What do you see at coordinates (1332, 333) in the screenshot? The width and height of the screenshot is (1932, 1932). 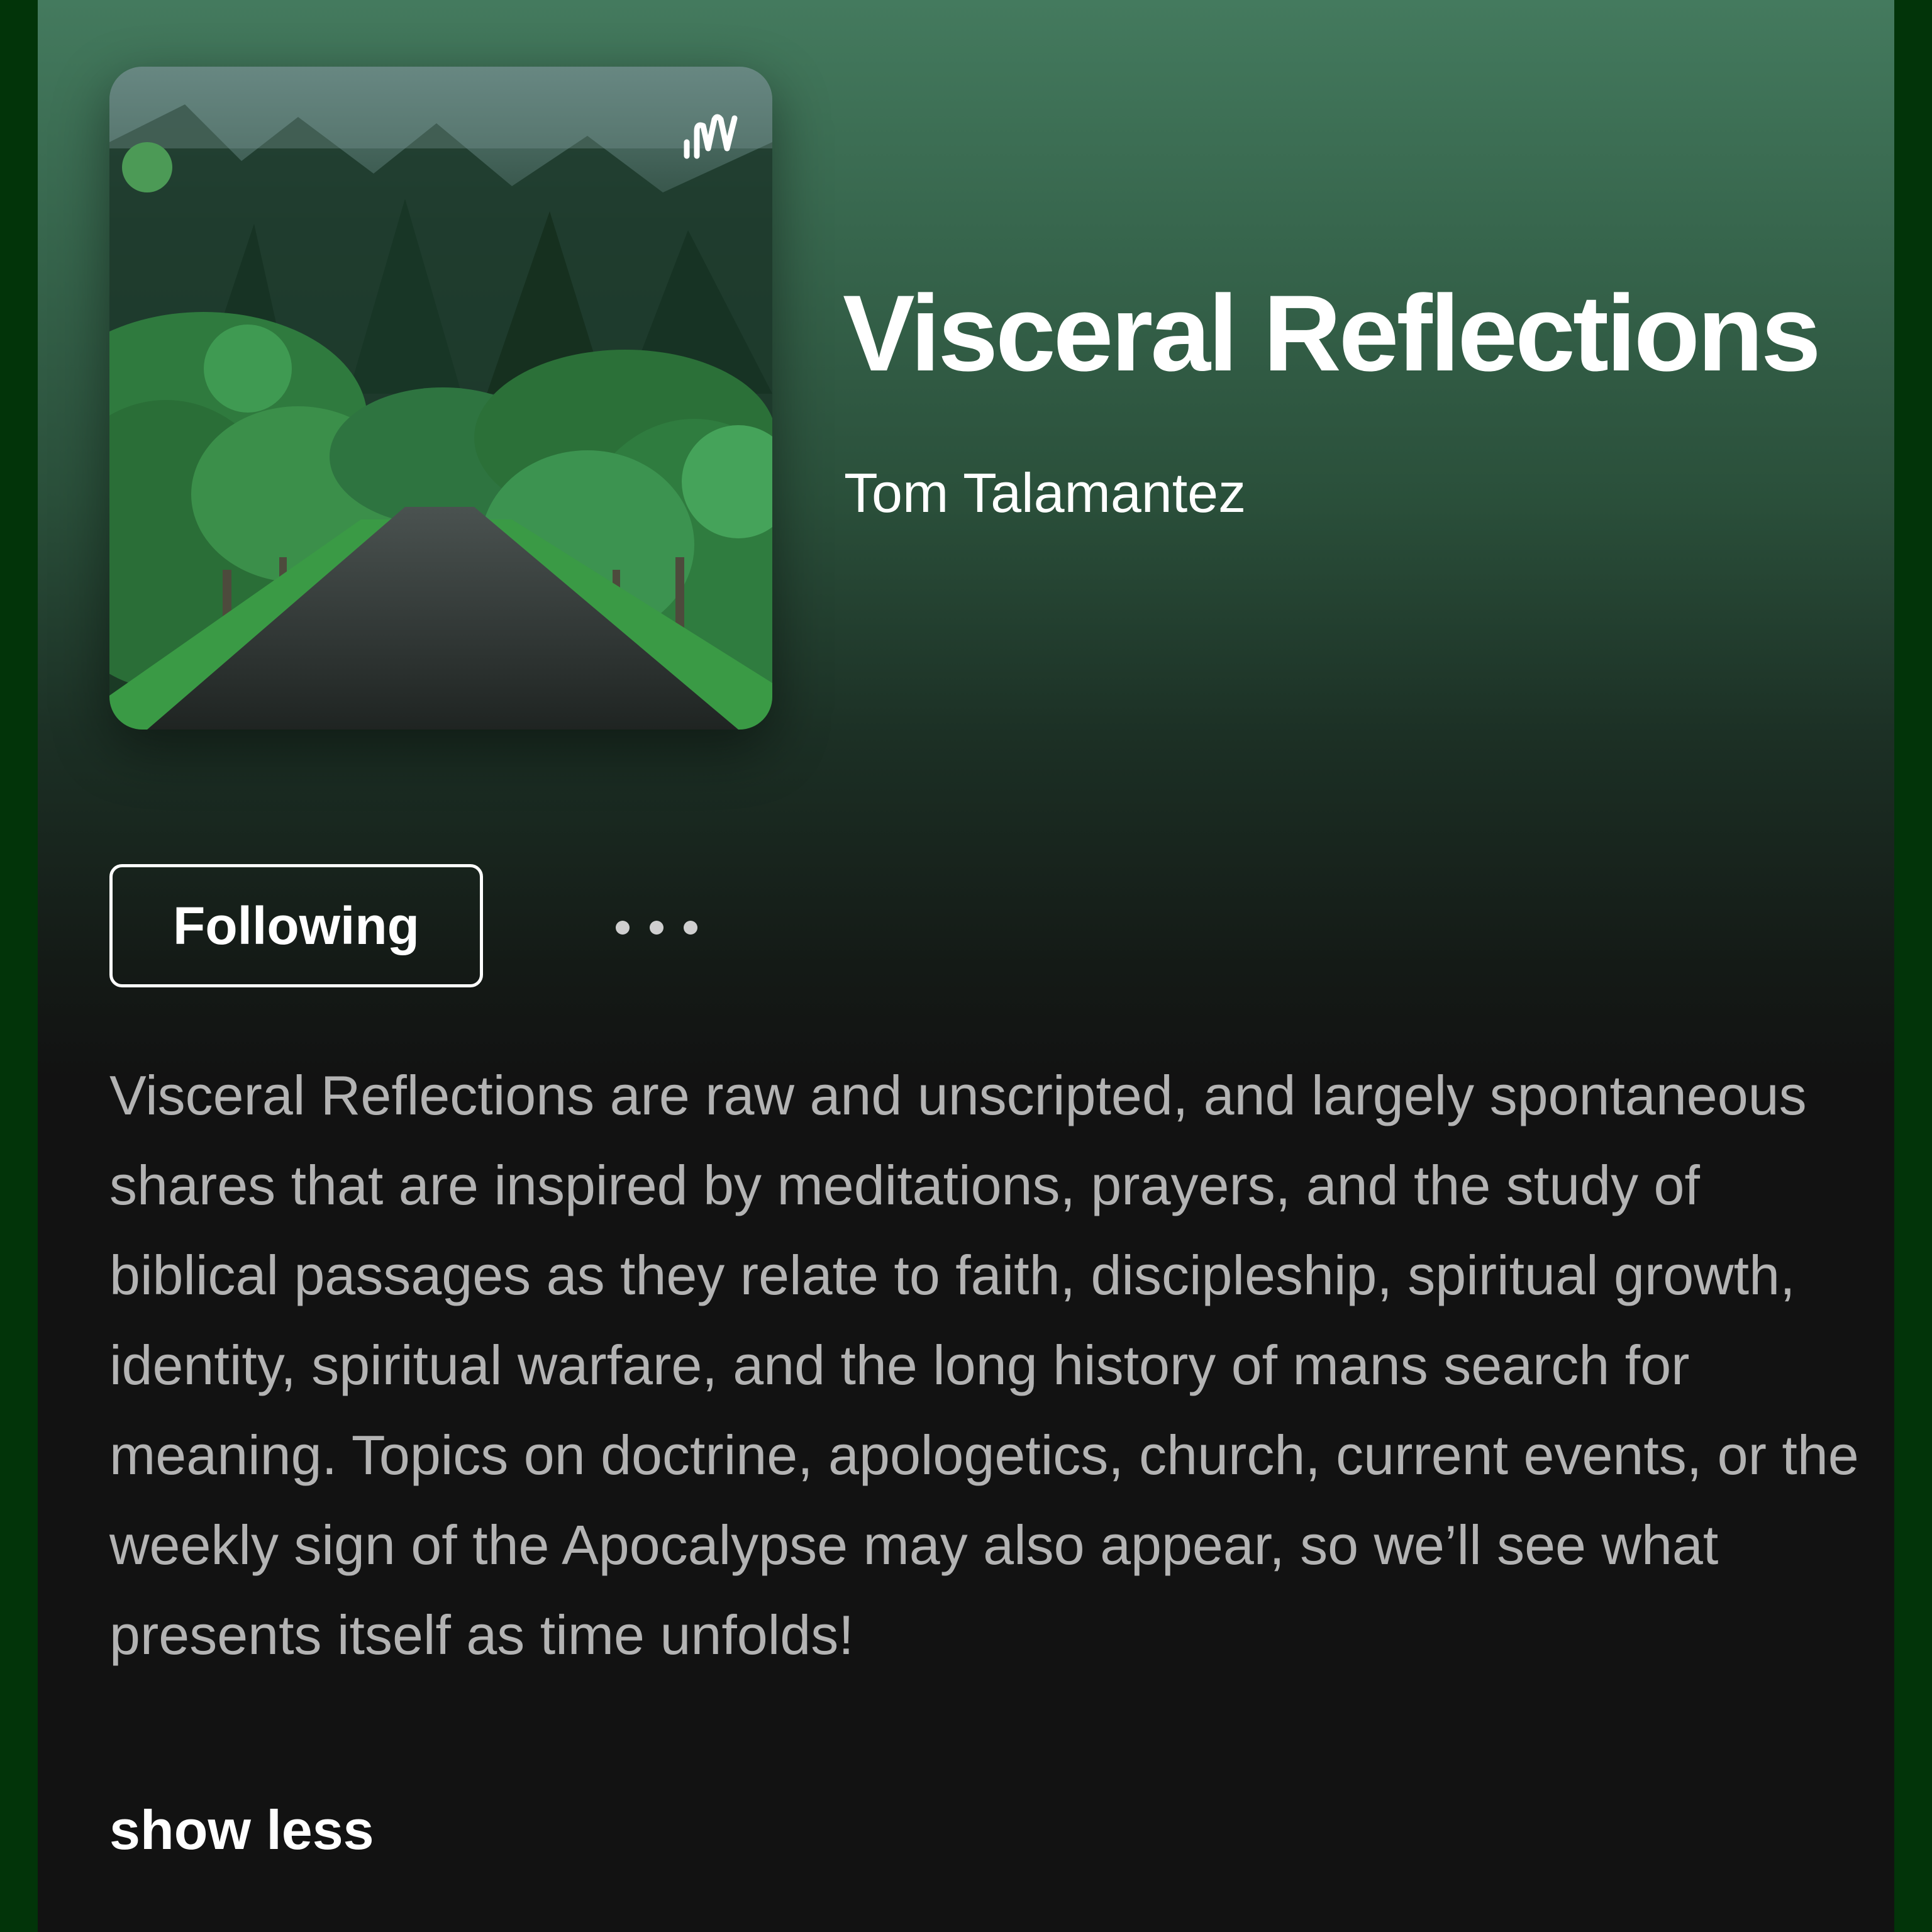 I see `podcast-title: Visceral Reflections` at bounding box center [1332, 333].